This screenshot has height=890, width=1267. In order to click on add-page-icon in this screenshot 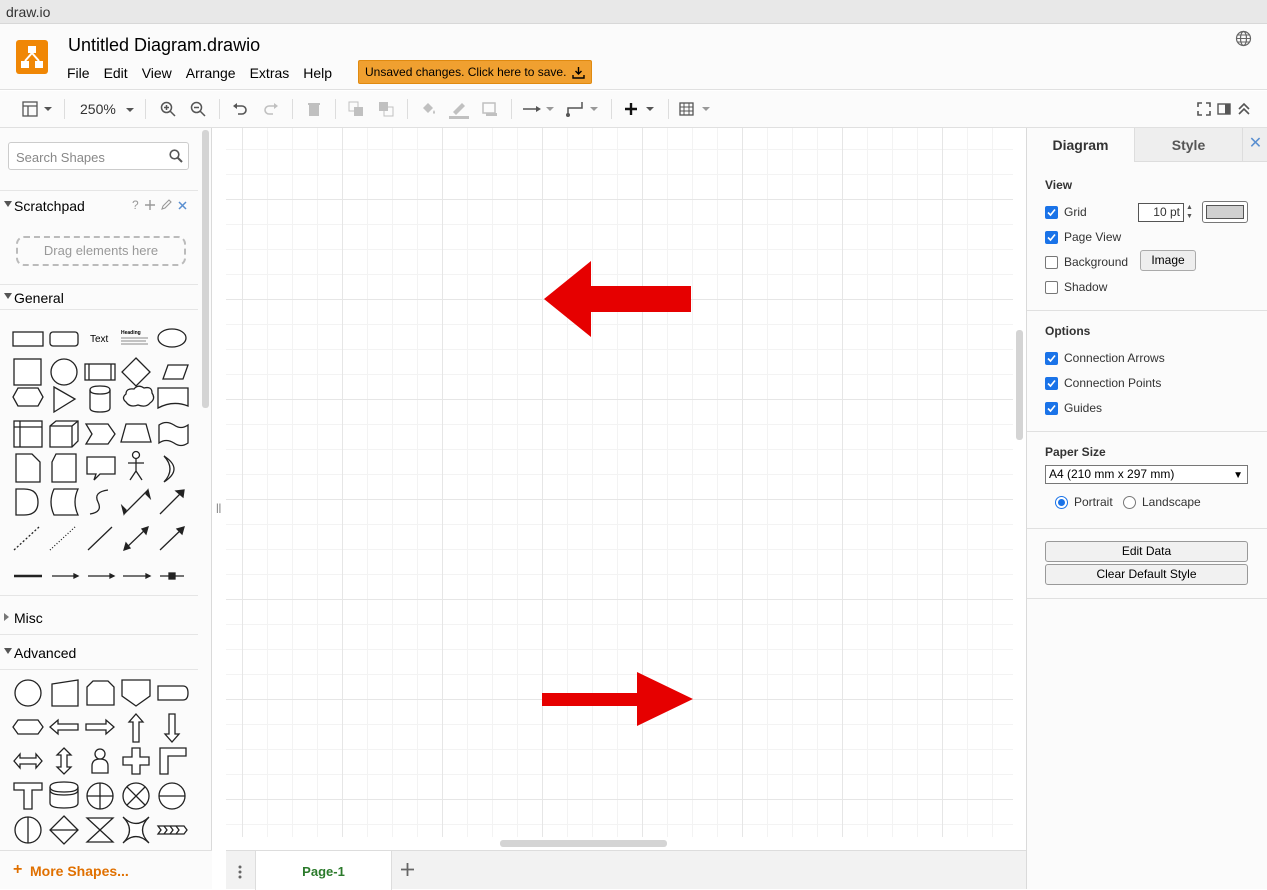, I will do `click(407, 869)`.